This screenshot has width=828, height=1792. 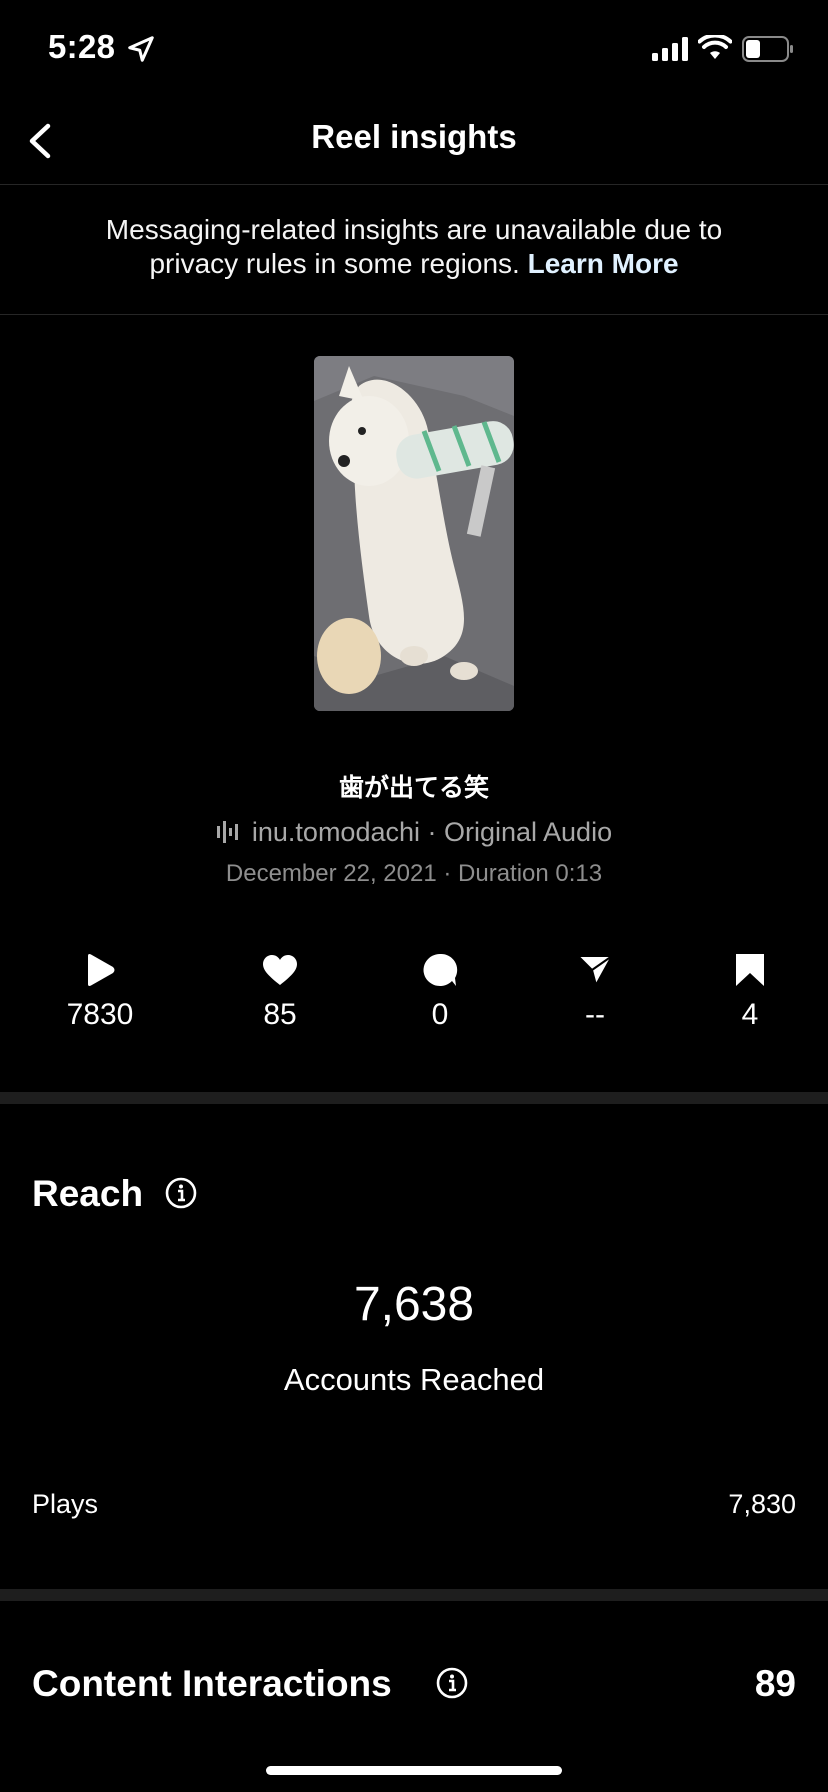 I want to click on accounts-reached-label: Accounts Reached, so click(x=414, y=1379).